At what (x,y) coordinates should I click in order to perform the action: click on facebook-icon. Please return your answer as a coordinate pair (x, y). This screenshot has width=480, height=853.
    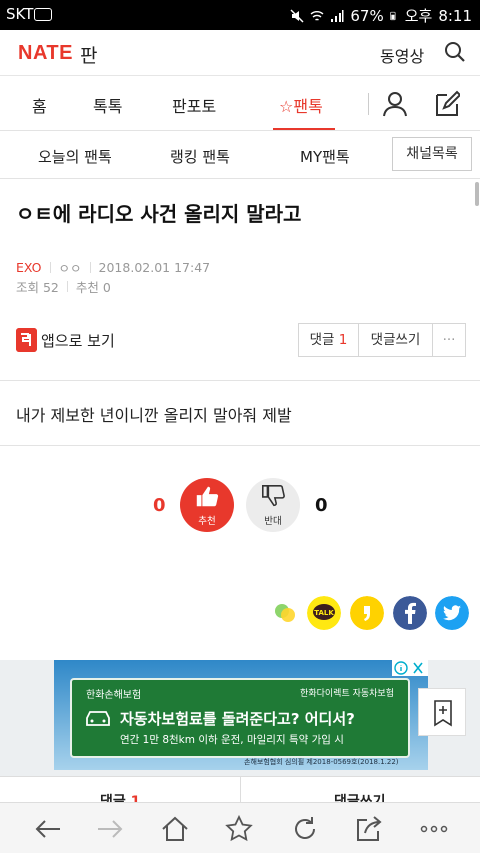
    Looking at the image, I should click on (410, 613).